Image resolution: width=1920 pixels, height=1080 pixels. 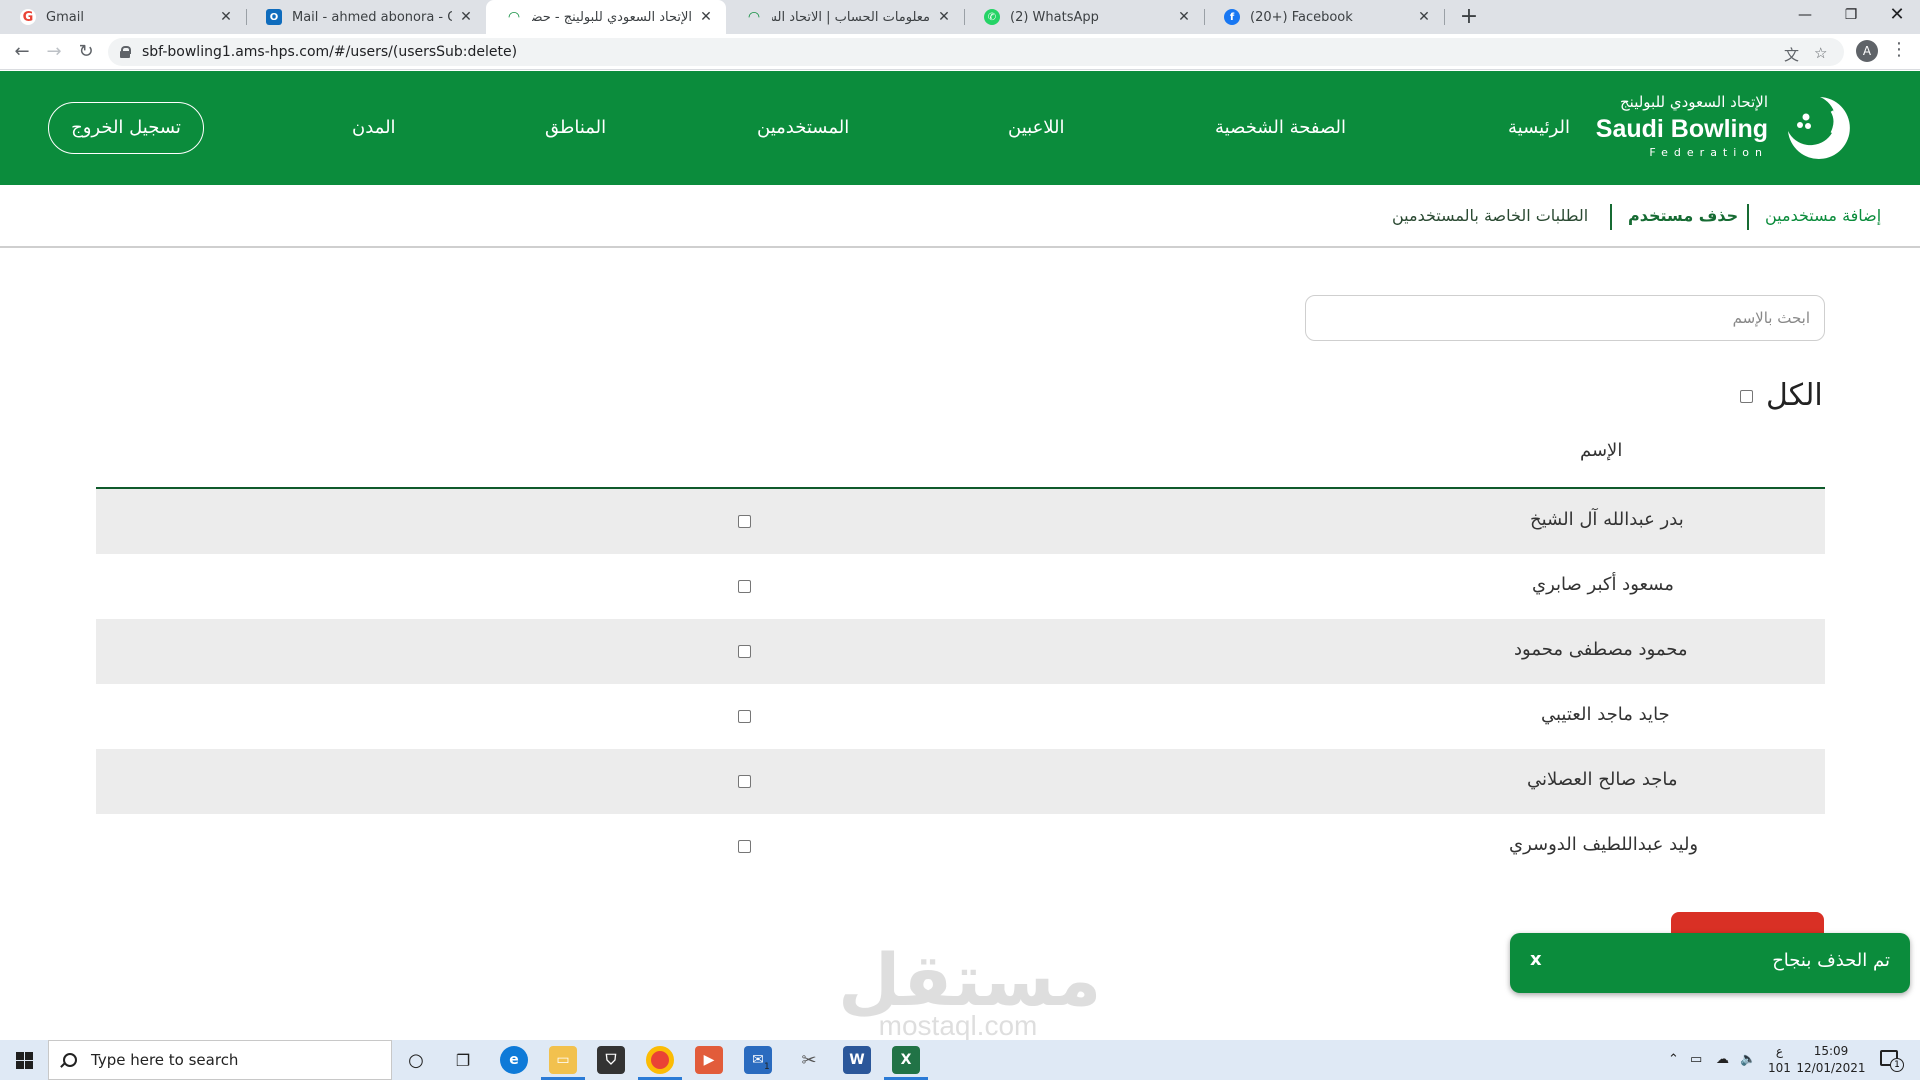 What do you see at coordinates (22, 52) in the screenshot?
I see `back-button: ←` at bounding box center [22, 52].